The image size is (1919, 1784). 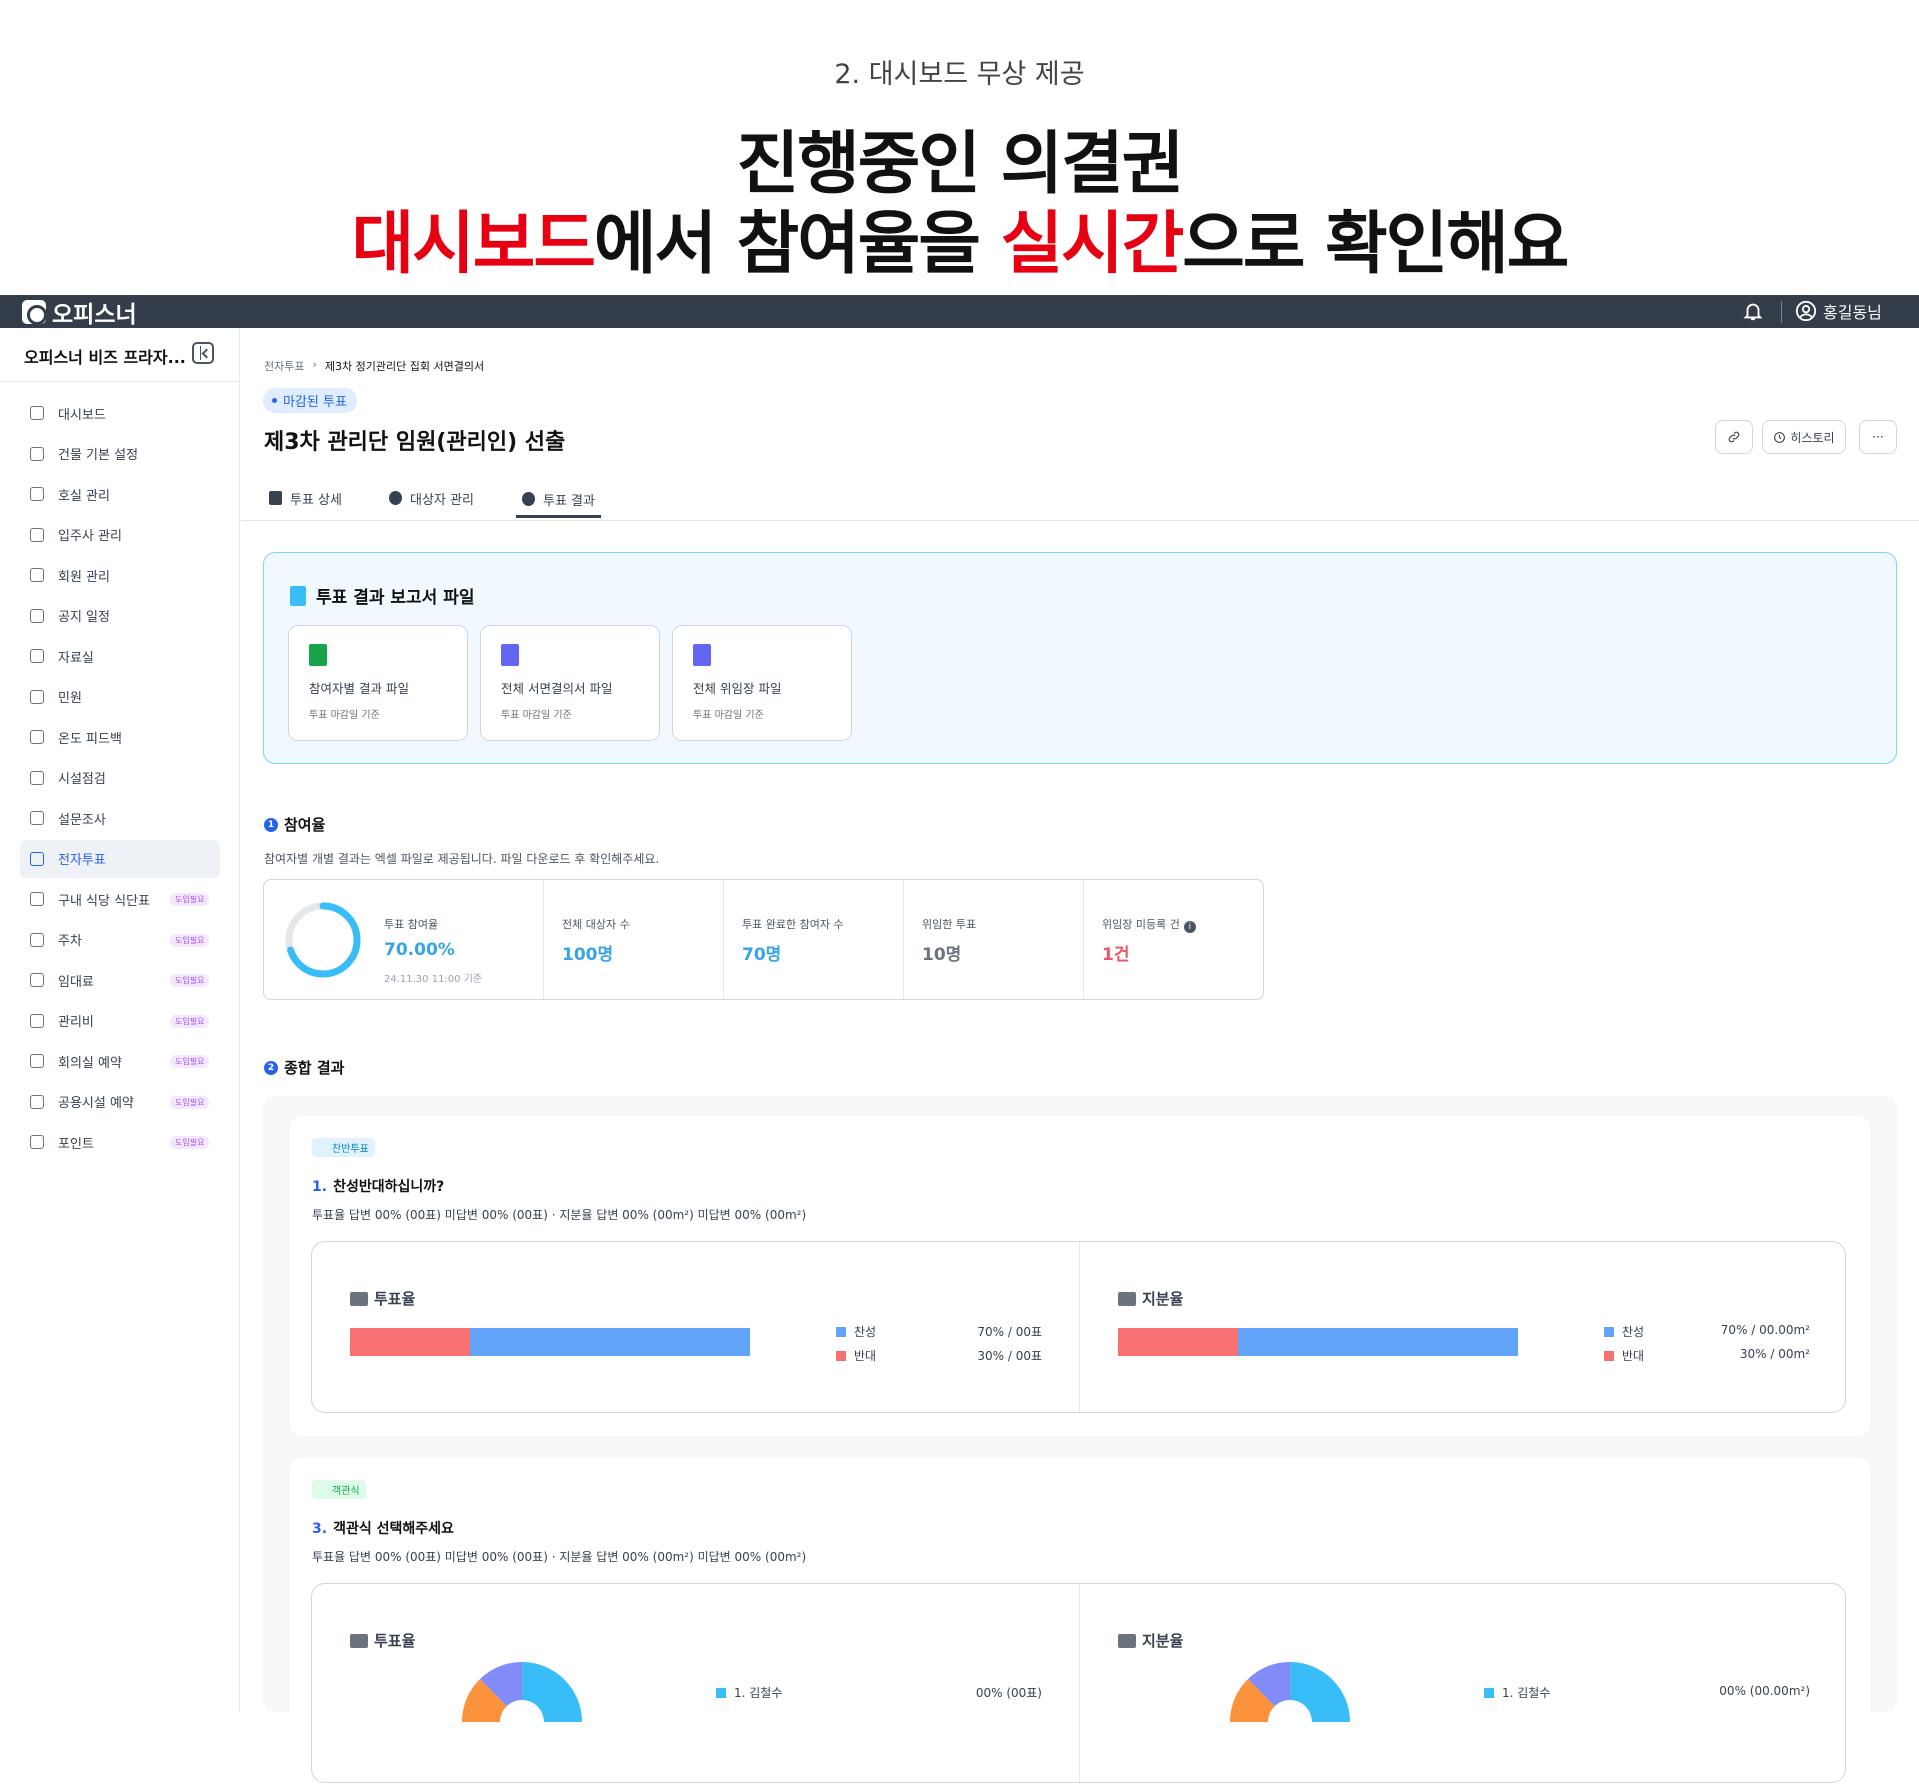 What do you see at coordinates (271, 1067) in the screenshot?
I see `section-number-badge: 2` at bounding box center [271, 1067].